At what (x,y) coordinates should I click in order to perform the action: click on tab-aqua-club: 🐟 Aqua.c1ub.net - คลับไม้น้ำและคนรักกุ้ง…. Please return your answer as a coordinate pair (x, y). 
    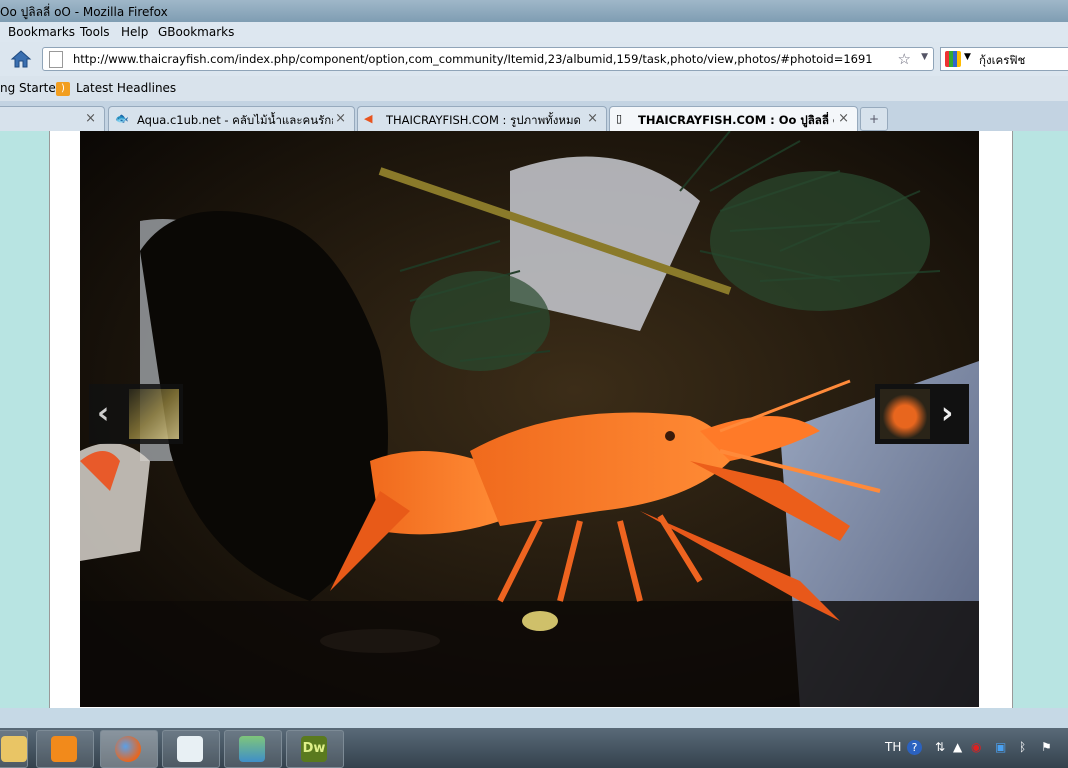
    Looking at the image, I should click on (231, 119).